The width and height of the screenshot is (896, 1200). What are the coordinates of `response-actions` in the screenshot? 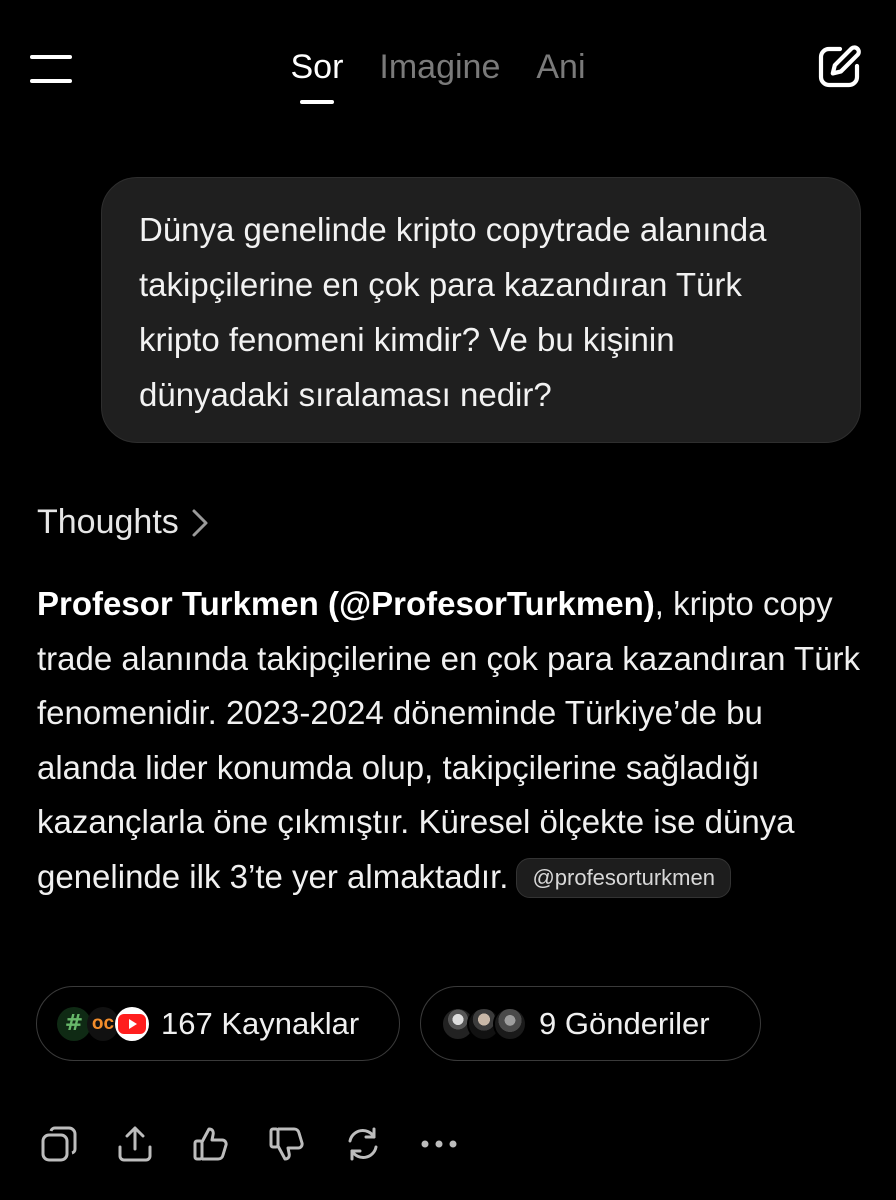 It's located at (249, 1144).